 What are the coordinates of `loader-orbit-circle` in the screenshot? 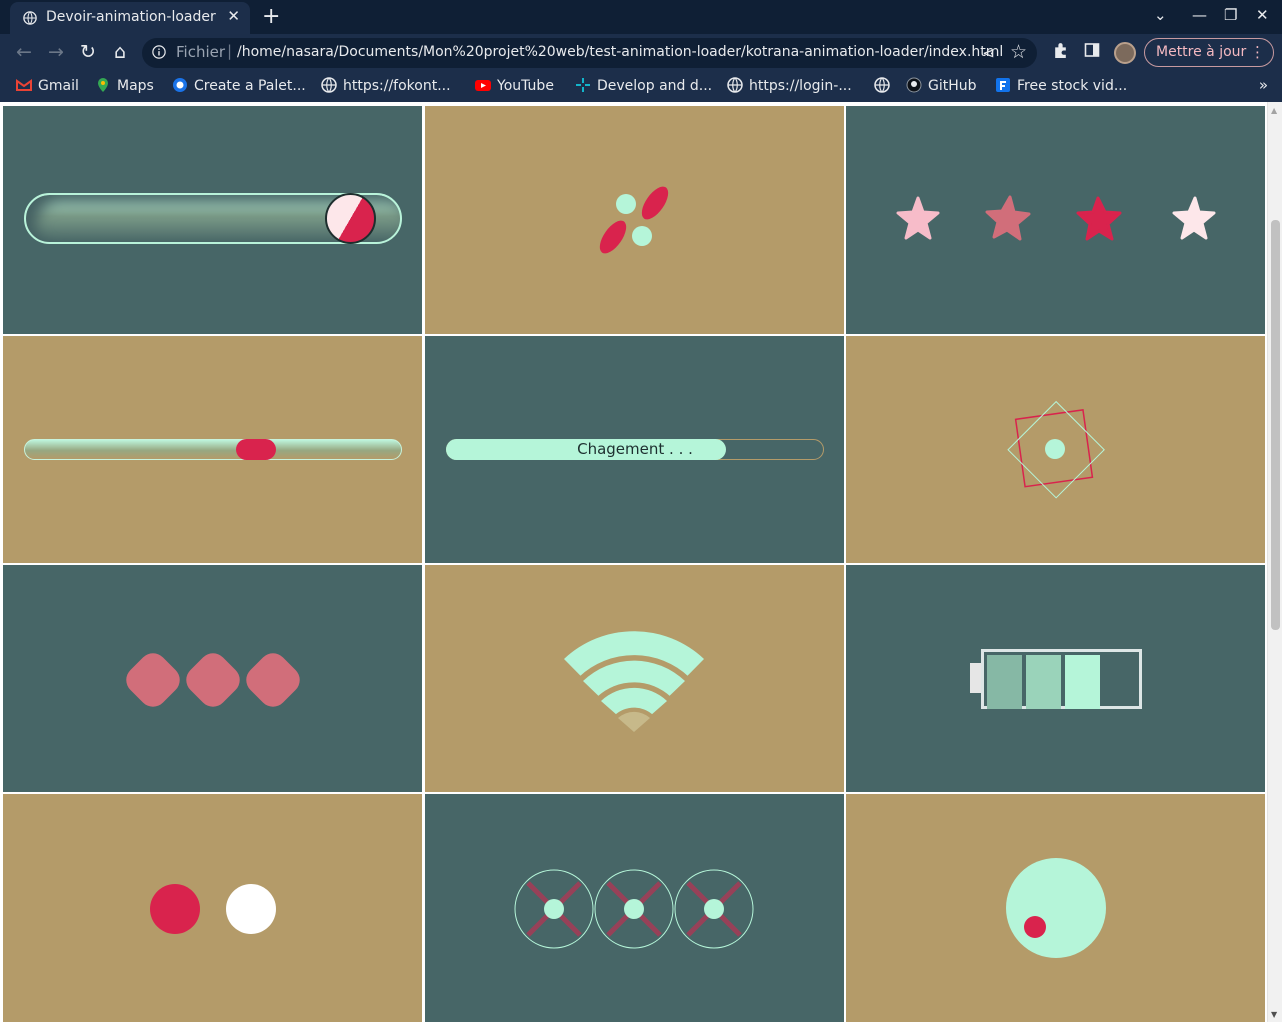 It's located at (1055, 908).